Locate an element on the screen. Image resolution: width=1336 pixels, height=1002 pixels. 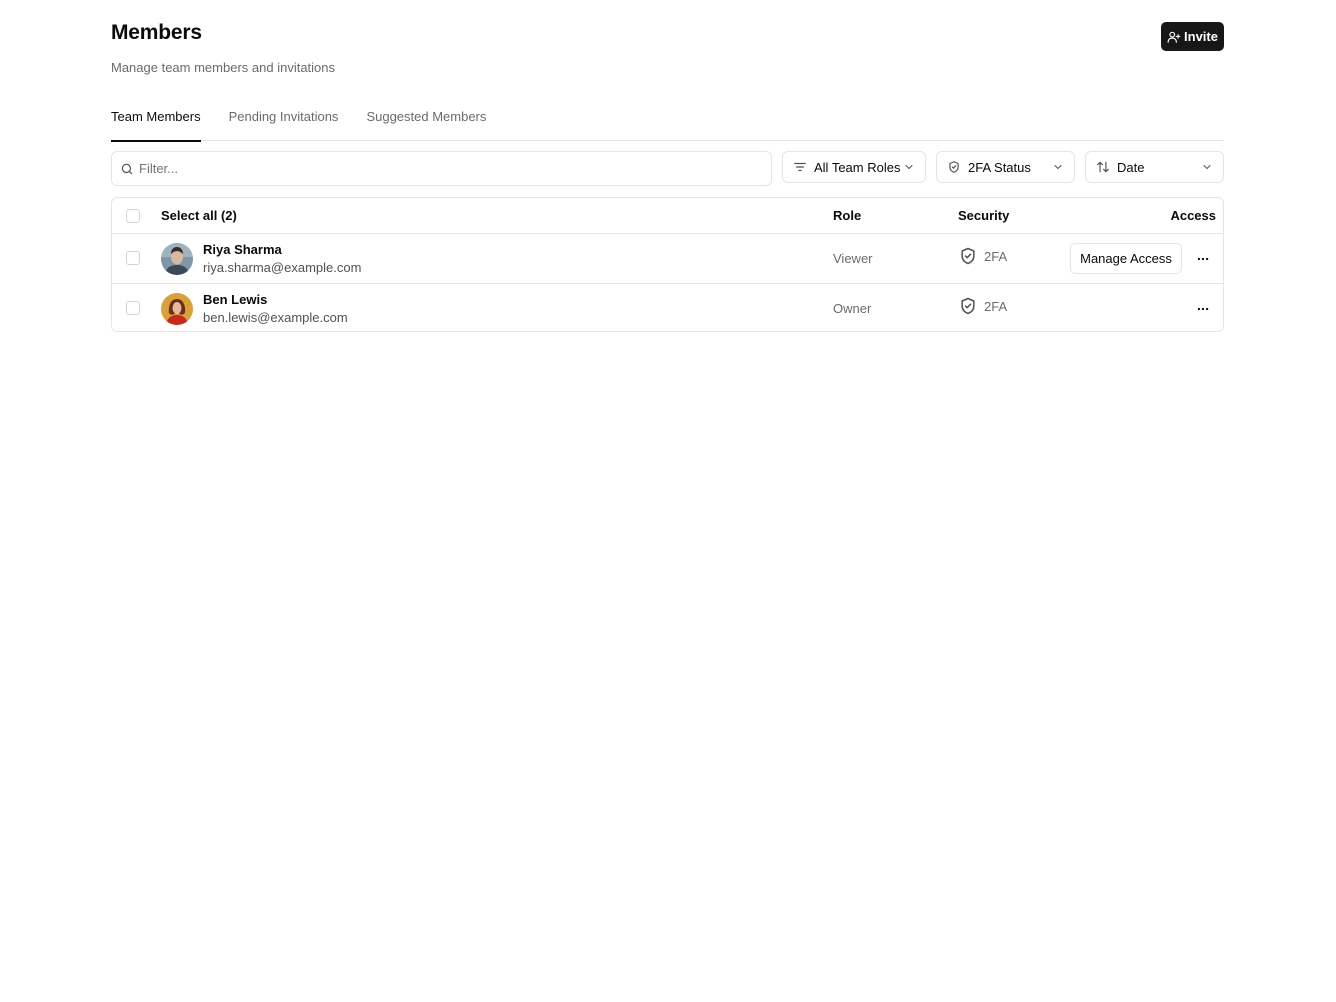
member-name: Ben Lewis is located at coordinates (235, 299).